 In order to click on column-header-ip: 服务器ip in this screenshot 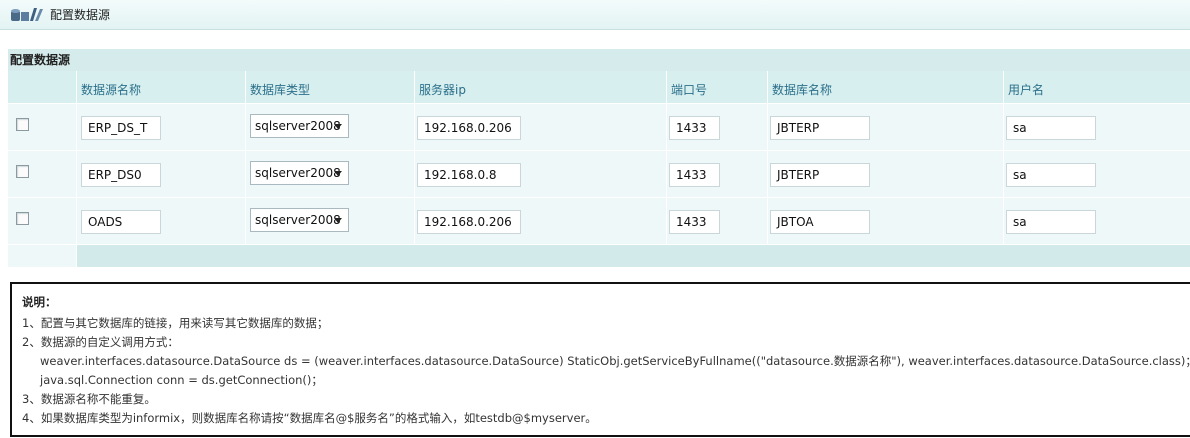, I will do `click(442, 90)`.